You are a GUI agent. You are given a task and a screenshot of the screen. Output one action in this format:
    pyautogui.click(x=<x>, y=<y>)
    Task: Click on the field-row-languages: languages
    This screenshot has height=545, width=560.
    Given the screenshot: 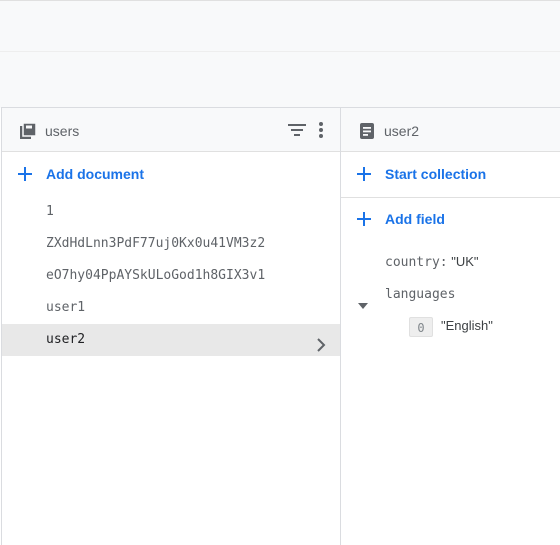 What is the action you would take?
    pyautogui.click(x=450, y=294)
    